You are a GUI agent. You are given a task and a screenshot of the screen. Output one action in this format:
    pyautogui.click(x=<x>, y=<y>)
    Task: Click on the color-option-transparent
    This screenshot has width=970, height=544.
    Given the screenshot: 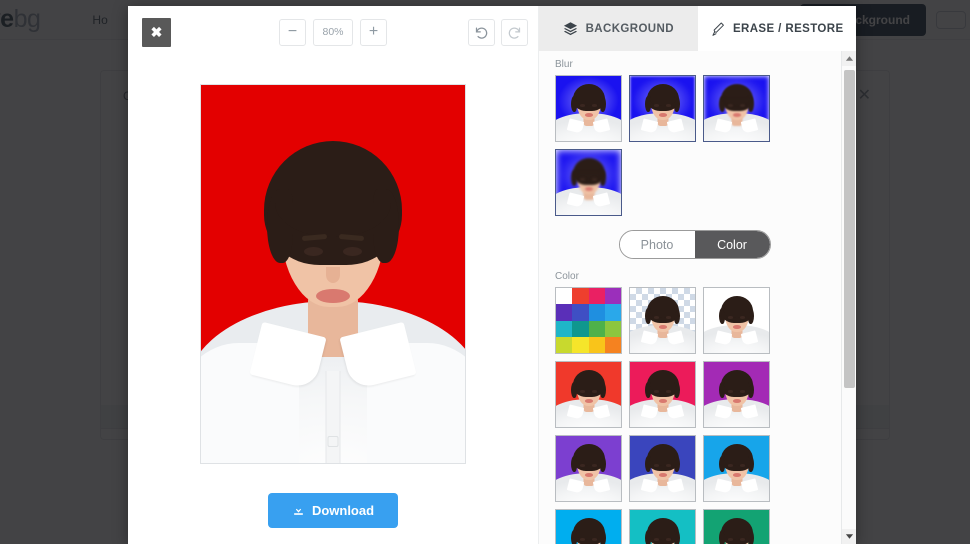 What is the action you would take?
    pyautogui.click(x=662, y=320)
    